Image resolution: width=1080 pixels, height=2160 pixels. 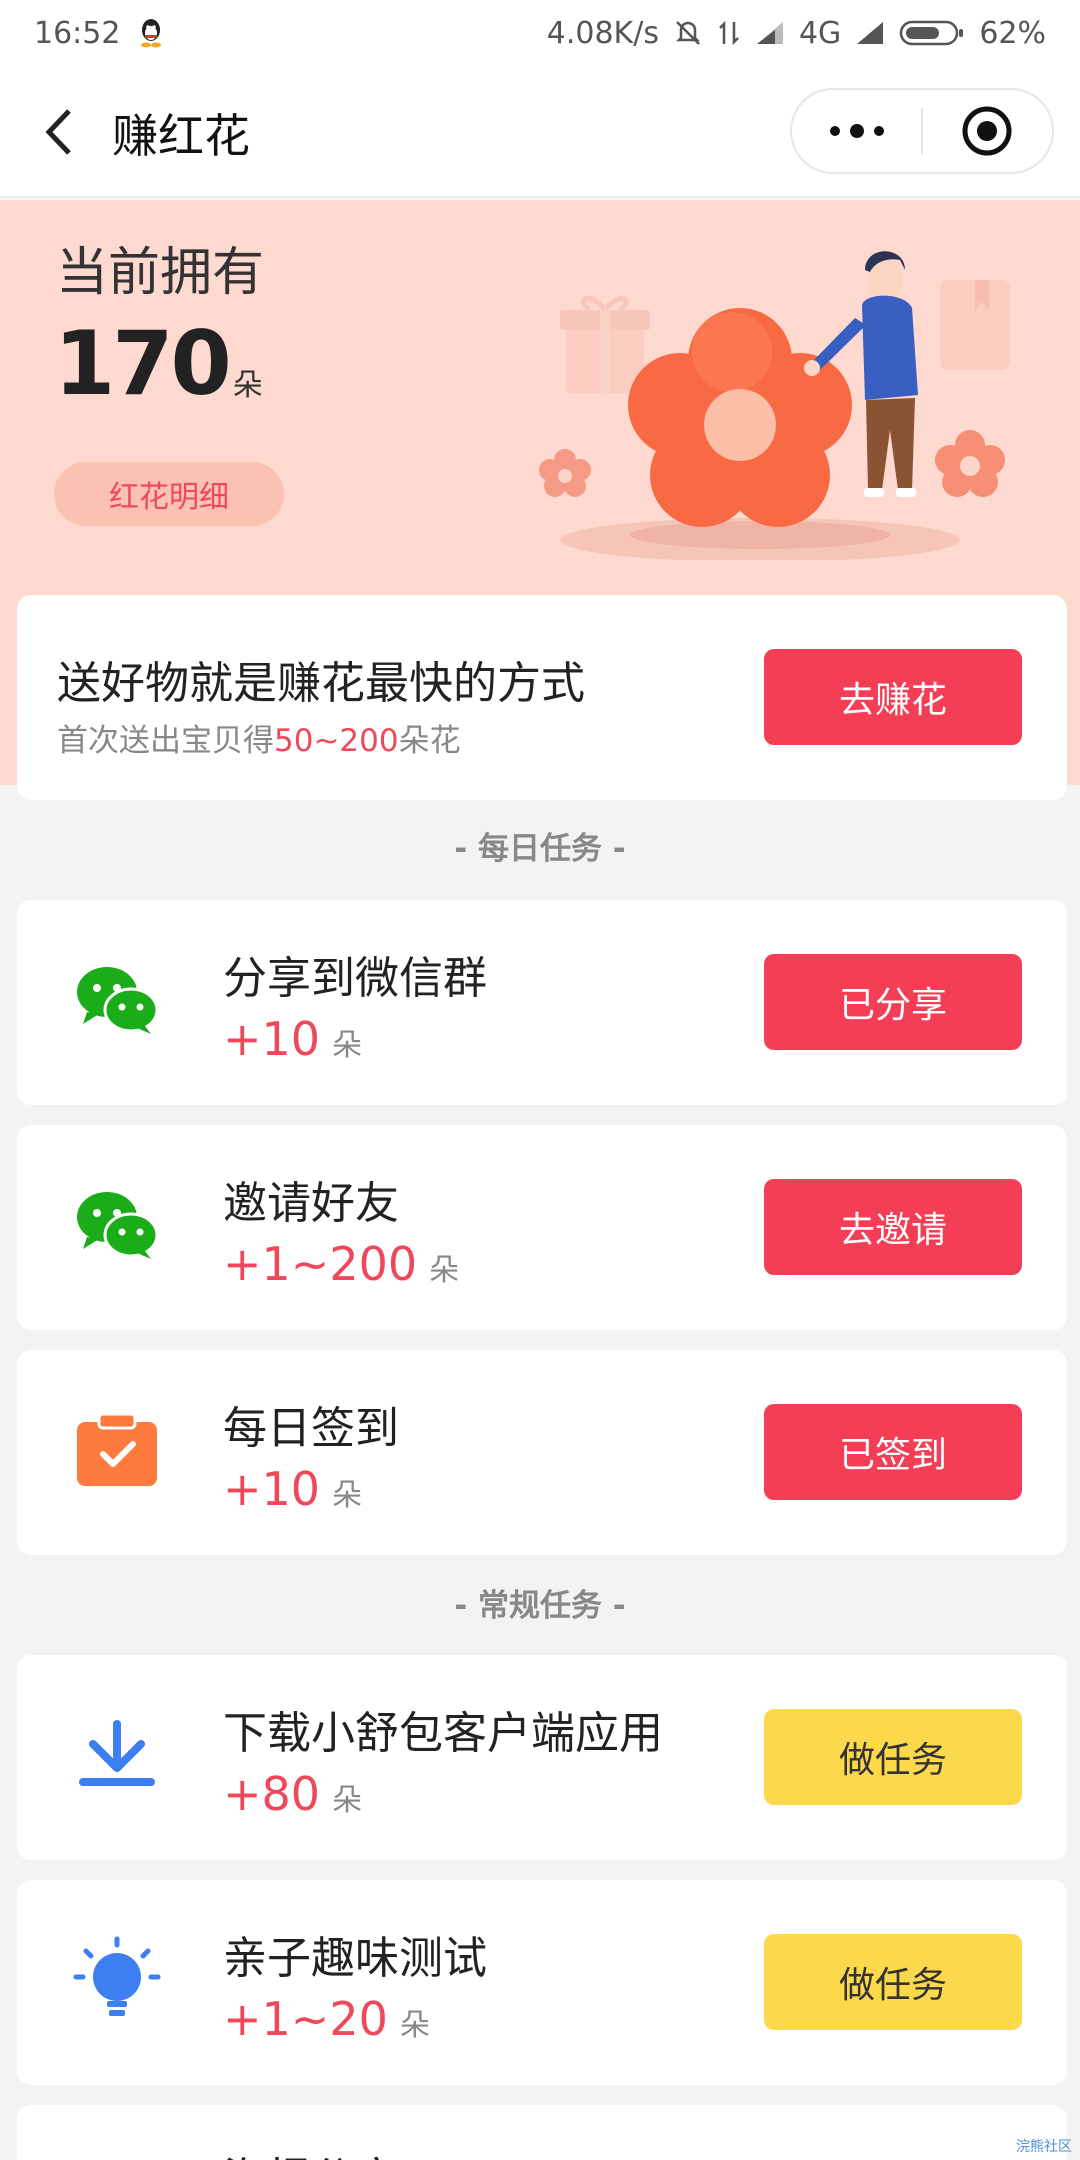 I want to click on promo-card: 送好物就是赚花最快的方式 首次送出宝贝得50~200朵花 去赚花, so click(x=542, y=697).